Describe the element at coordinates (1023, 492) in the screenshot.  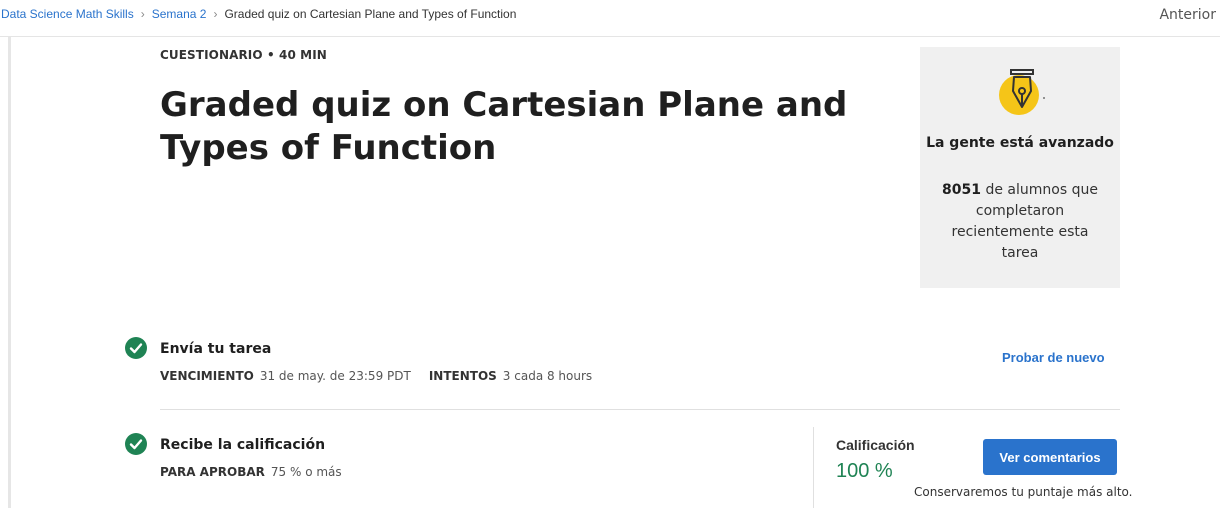
I see `highest-score-note: Conservaremos tu puntaje más alto.` at that location.